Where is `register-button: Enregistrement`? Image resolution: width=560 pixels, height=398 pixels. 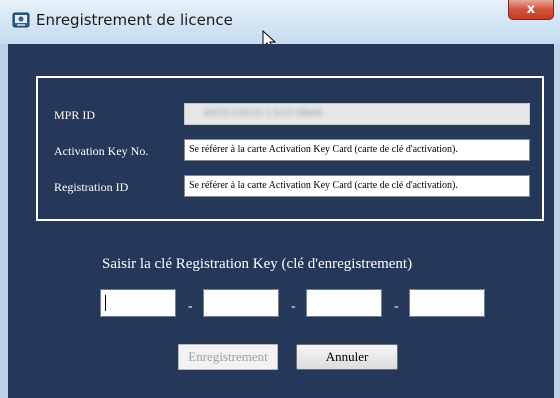
register-button: Enregistrement is located at coordinates (228, 357).